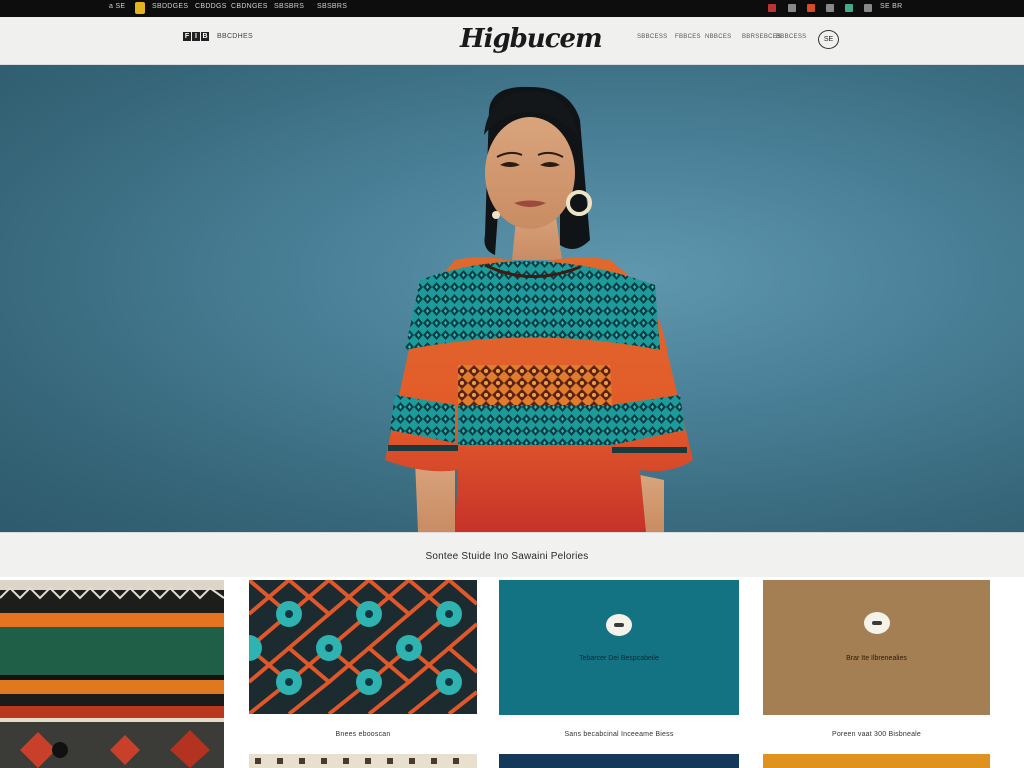  I want to click on social-links: F I B, so click(196, 36).